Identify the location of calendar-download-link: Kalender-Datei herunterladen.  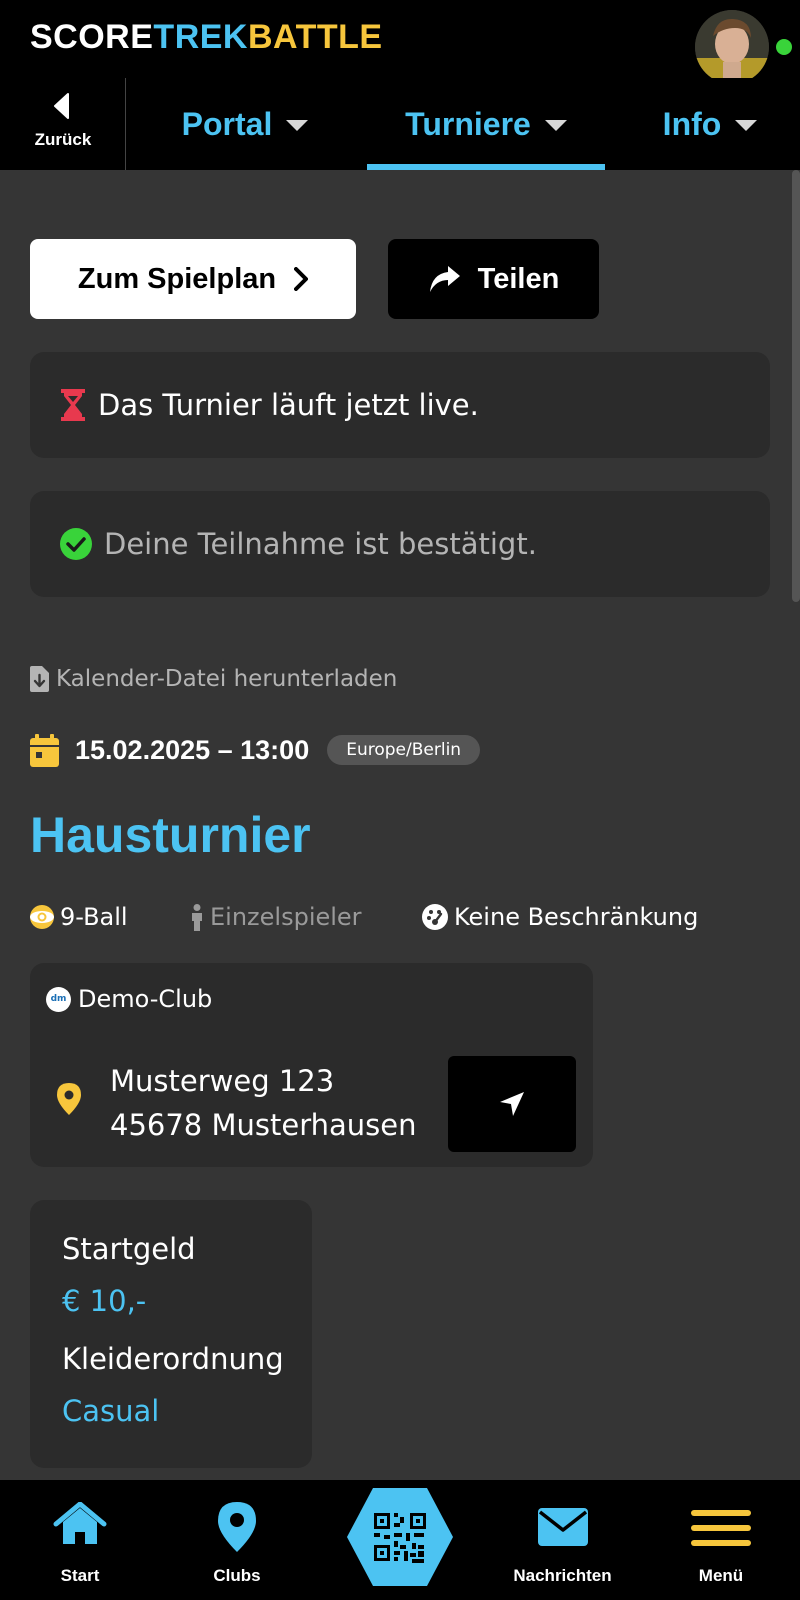
(213, 679).